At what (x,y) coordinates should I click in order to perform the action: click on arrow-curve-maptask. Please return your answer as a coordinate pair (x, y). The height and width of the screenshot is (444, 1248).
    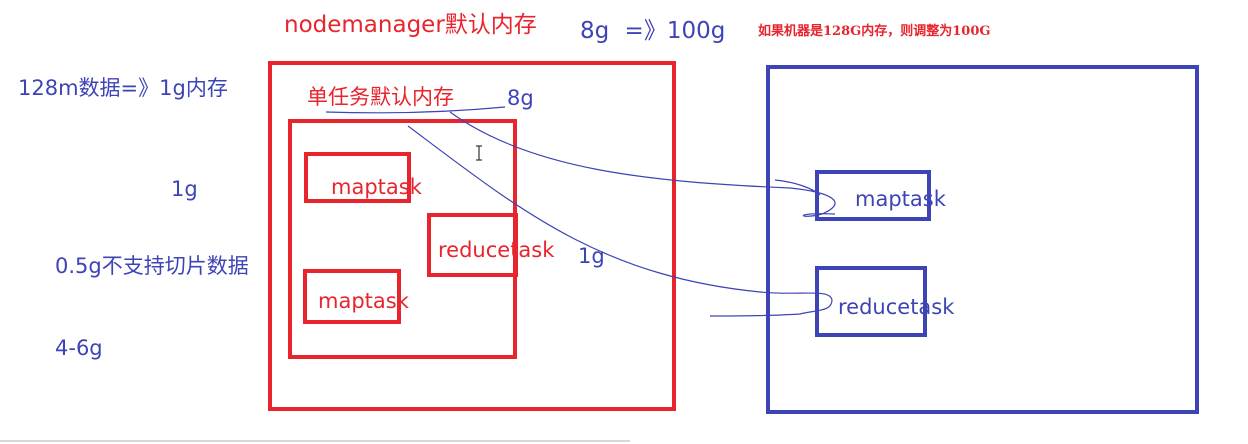
    Looking at the image, I should click on (642, 164).